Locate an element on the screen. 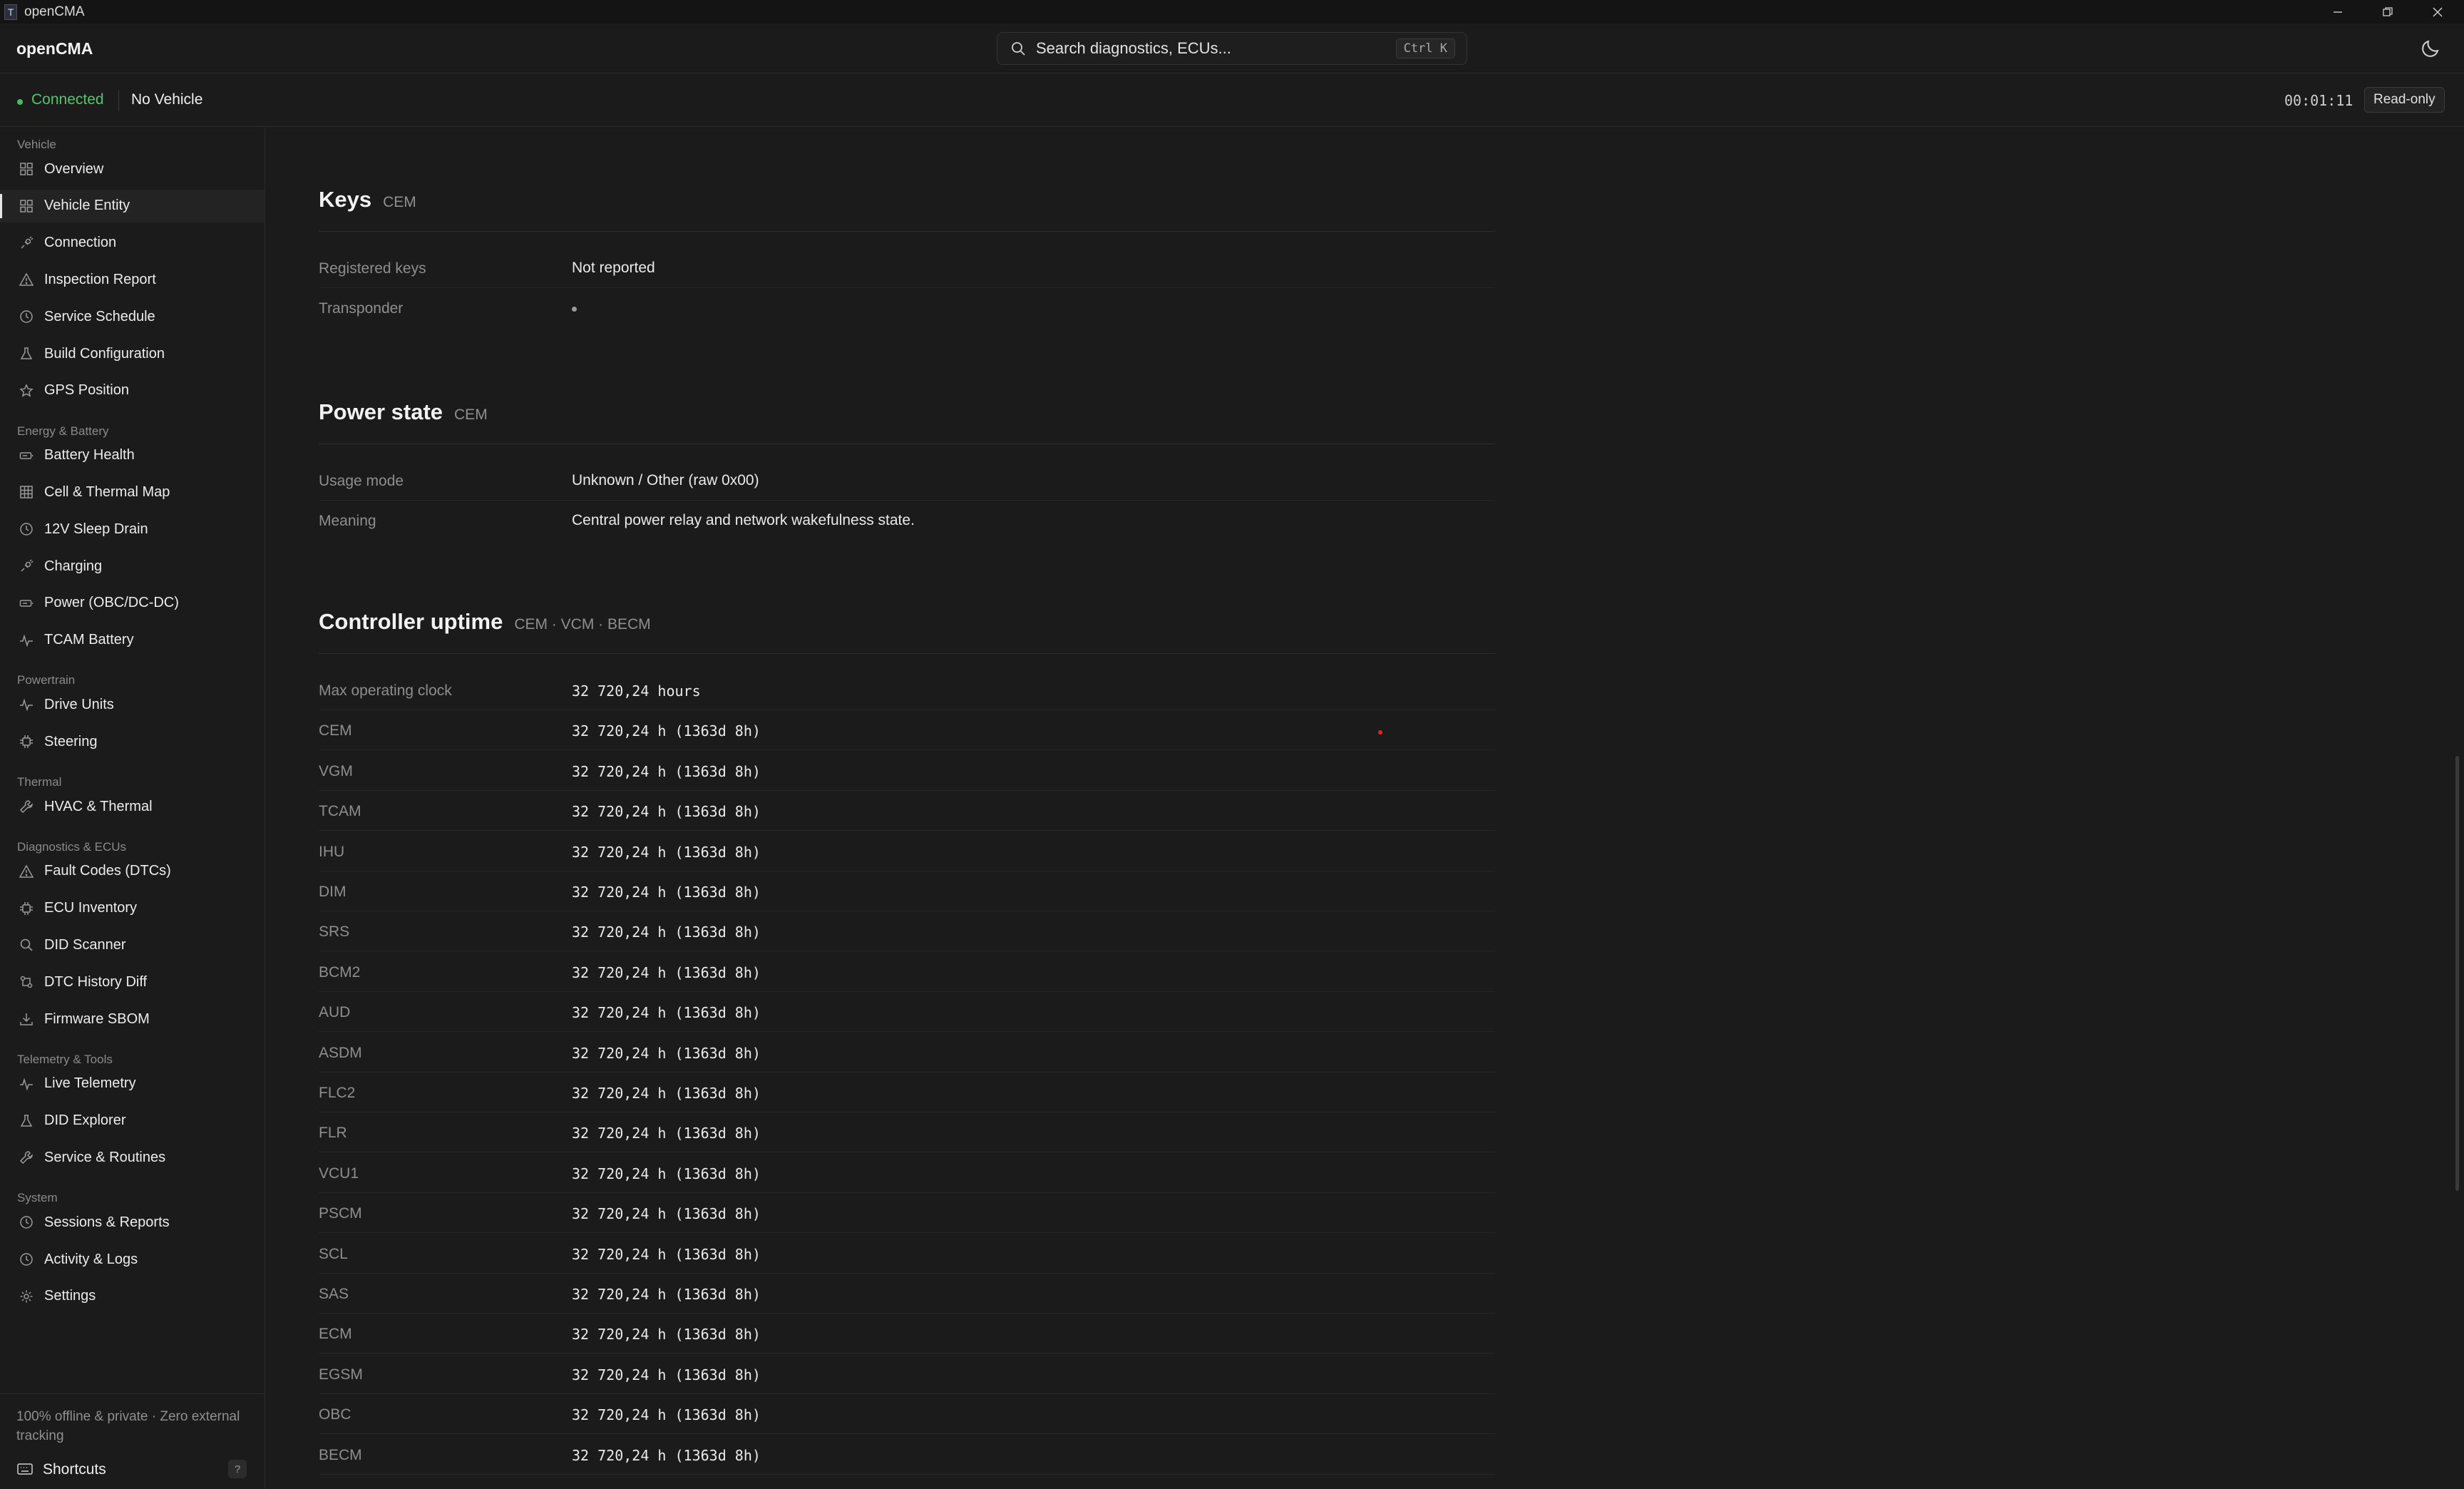 This screenshot has width=2464, height=1489. sidebar-item-label: GPS Position is located at coordinates (86, 390).